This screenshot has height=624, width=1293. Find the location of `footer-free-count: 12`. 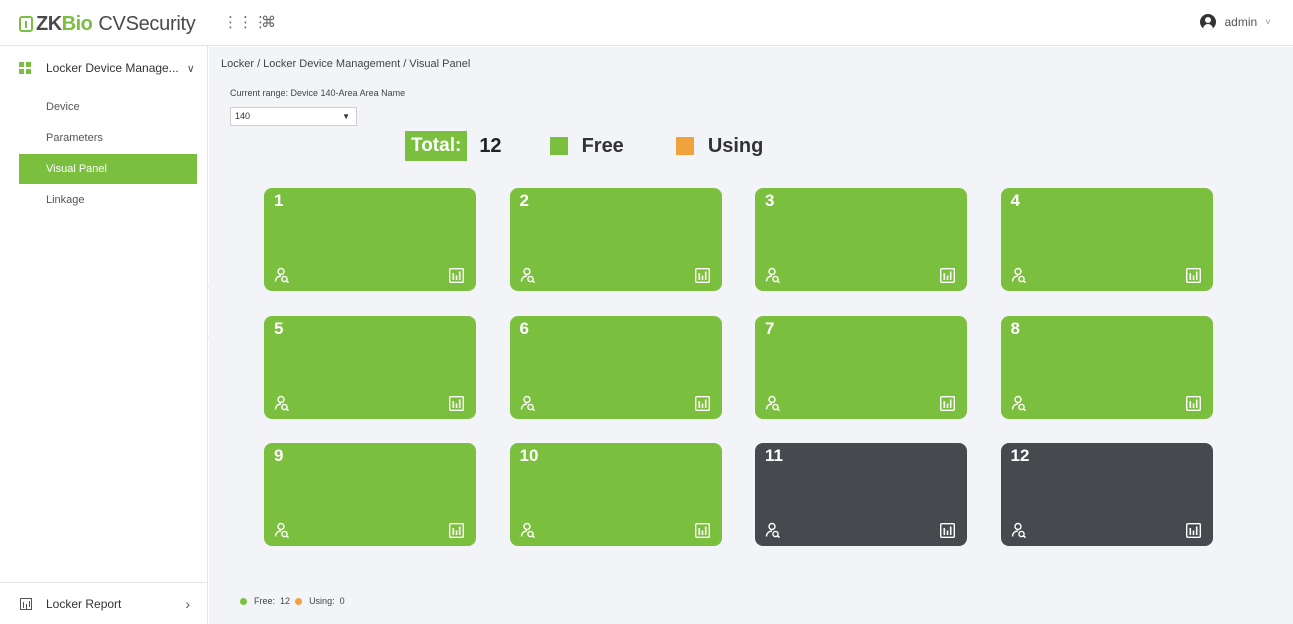

footer-free-count: 12 is located at coordinates (285, 601).